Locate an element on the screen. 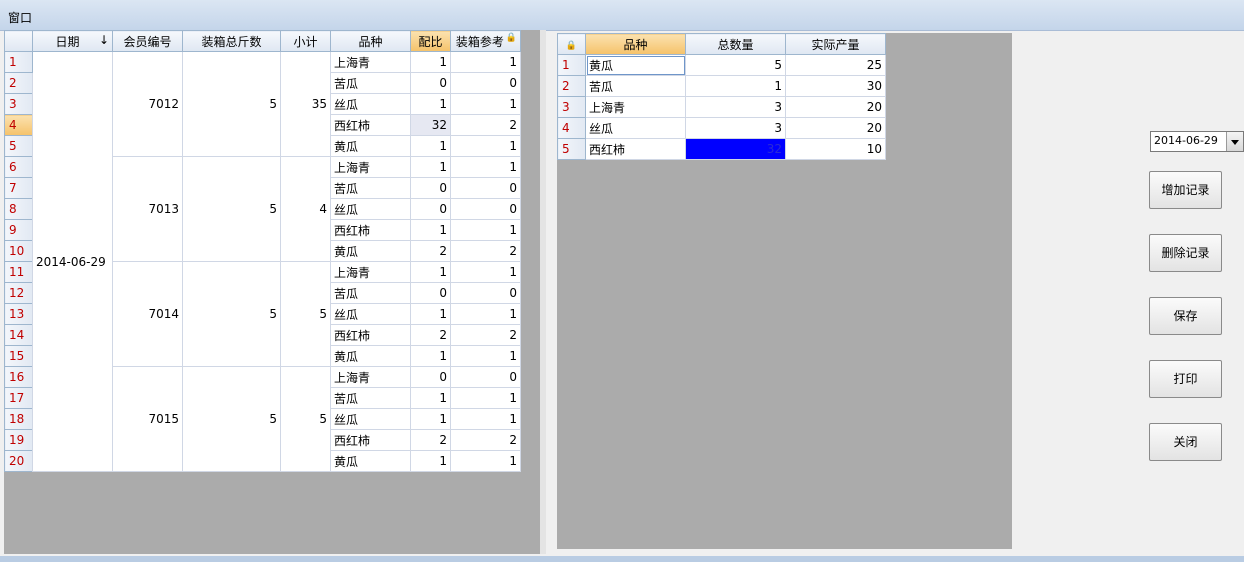  col-header-quantity: 总数量 is located at coordinates (735, 44).